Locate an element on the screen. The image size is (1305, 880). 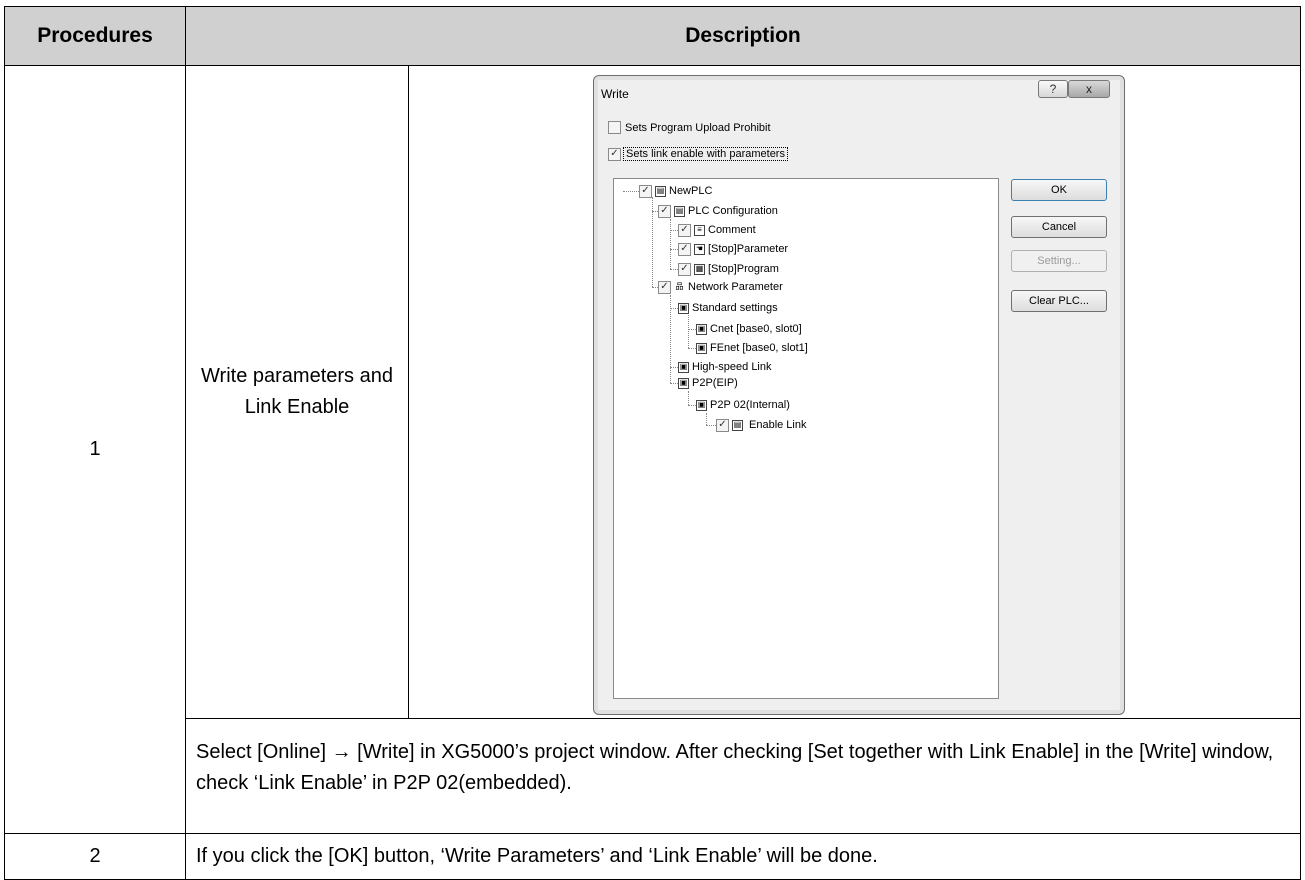
row1-number-cell: 1 is located at coordinates (95, 449).